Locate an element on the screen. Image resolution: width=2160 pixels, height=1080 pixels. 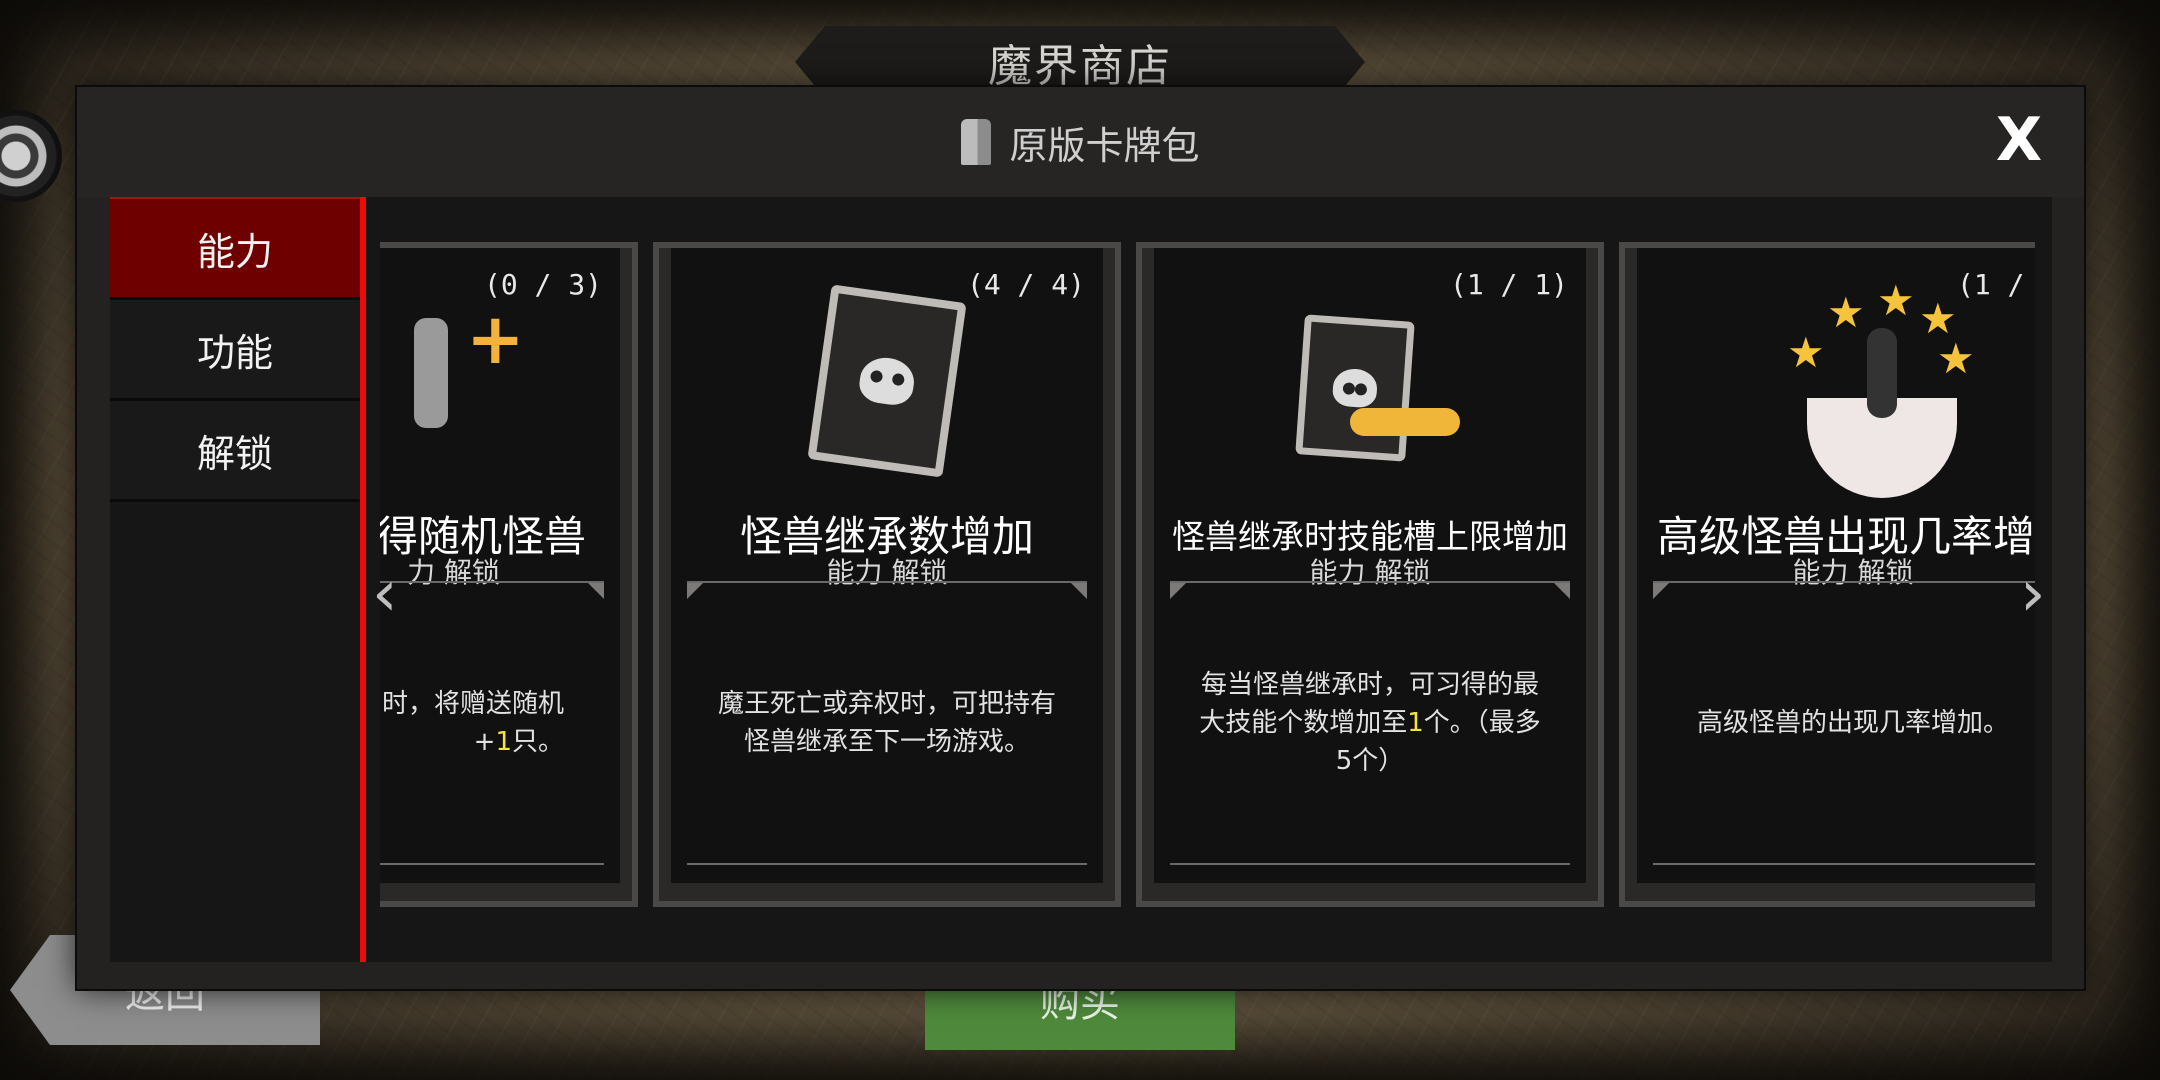
tab-function: 功能 is located at coordinates (235, 350).